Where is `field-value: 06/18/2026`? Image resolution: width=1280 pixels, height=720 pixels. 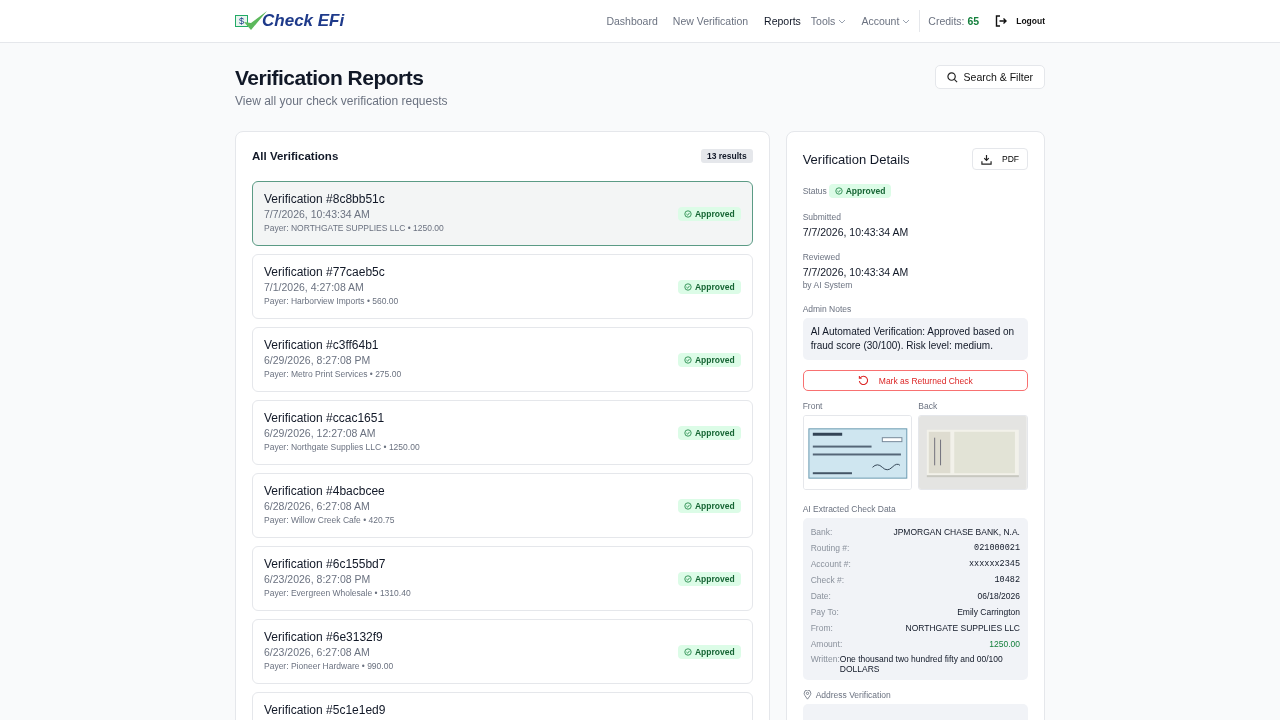
field-value: 06/18/2026 is located at coordinates (998, 596).